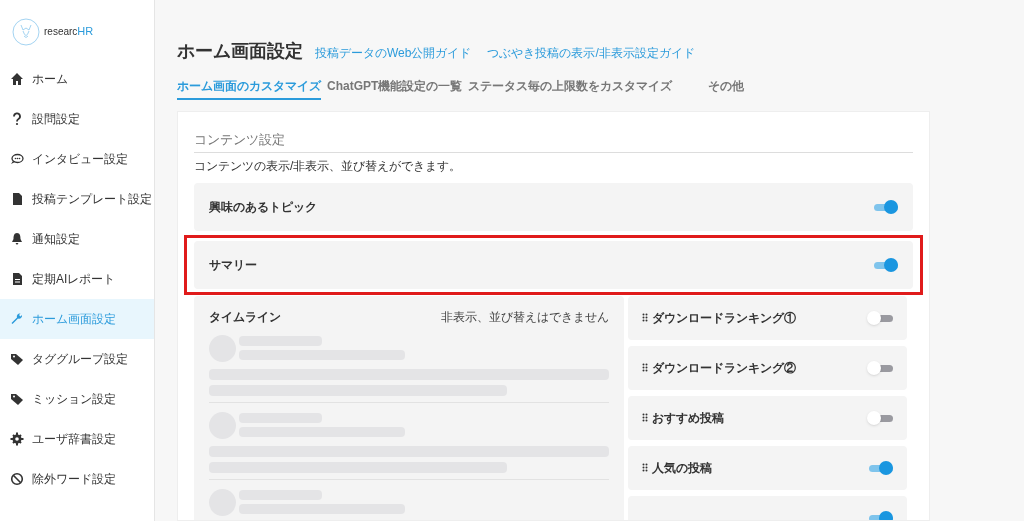  Describe the element at coordinates (726, 88) in the screenshot. I see `tab: その他` at that location.